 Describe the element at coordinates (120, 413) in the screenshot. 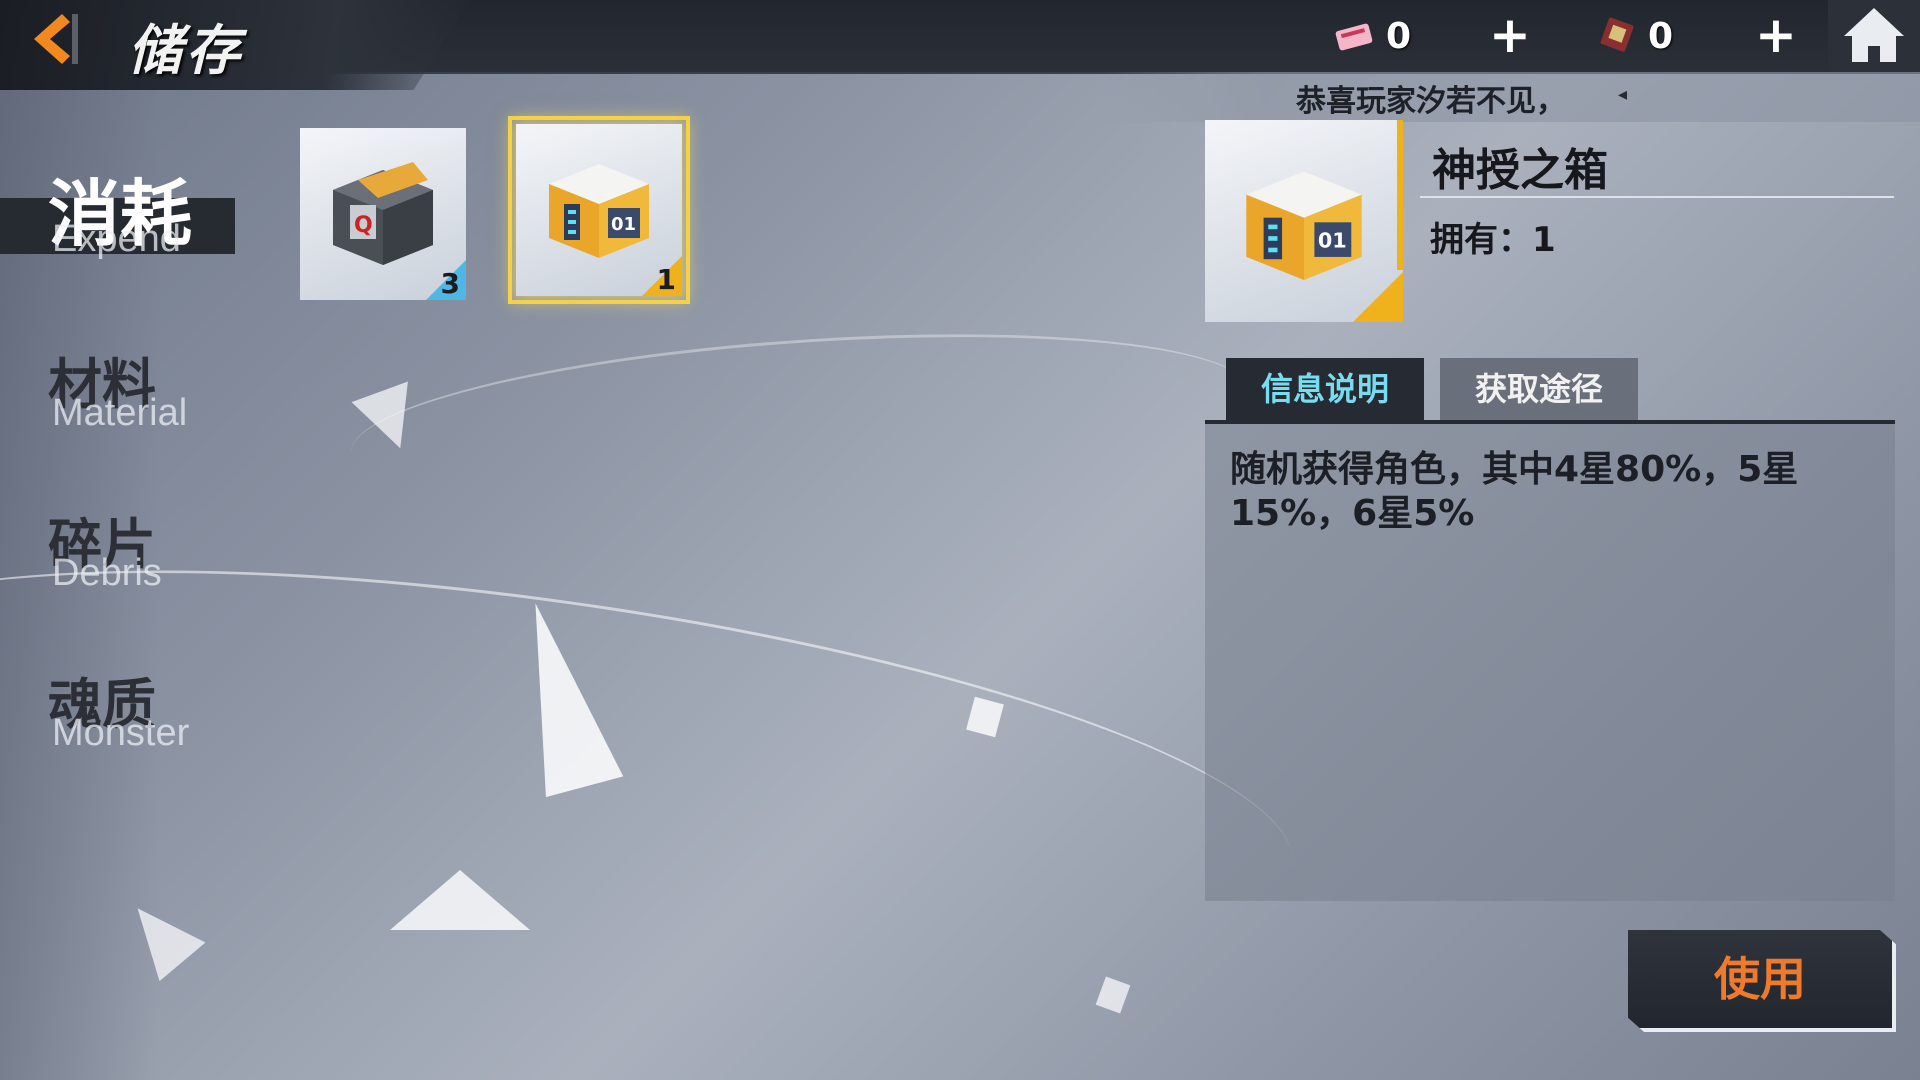

I see `tab-material-sublabel: Material` at that location.